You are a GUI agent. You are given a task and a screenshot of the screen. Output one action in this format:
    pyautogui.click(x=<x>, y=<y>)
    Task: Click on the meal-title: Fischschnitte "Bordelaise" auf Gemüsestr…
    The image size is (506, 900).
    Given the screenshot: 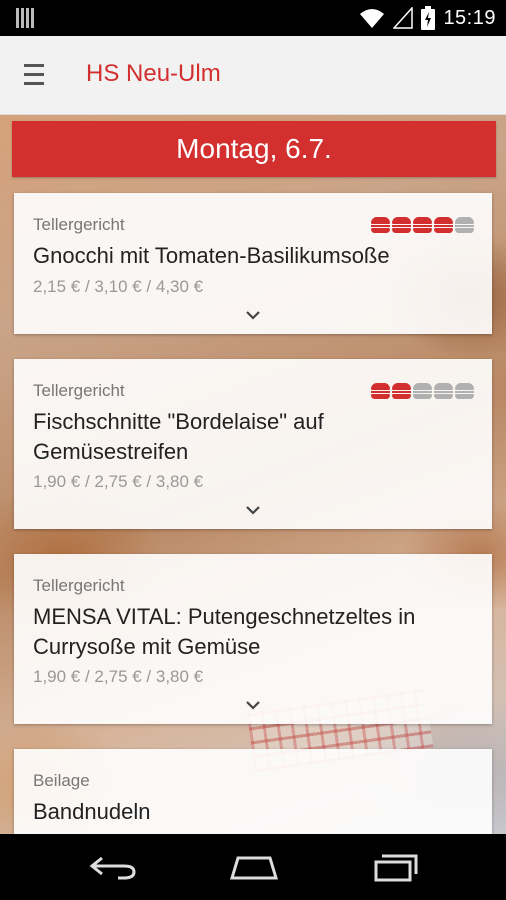 What is the action you would take?
    pyautogui.click(x=178, y=436)
    